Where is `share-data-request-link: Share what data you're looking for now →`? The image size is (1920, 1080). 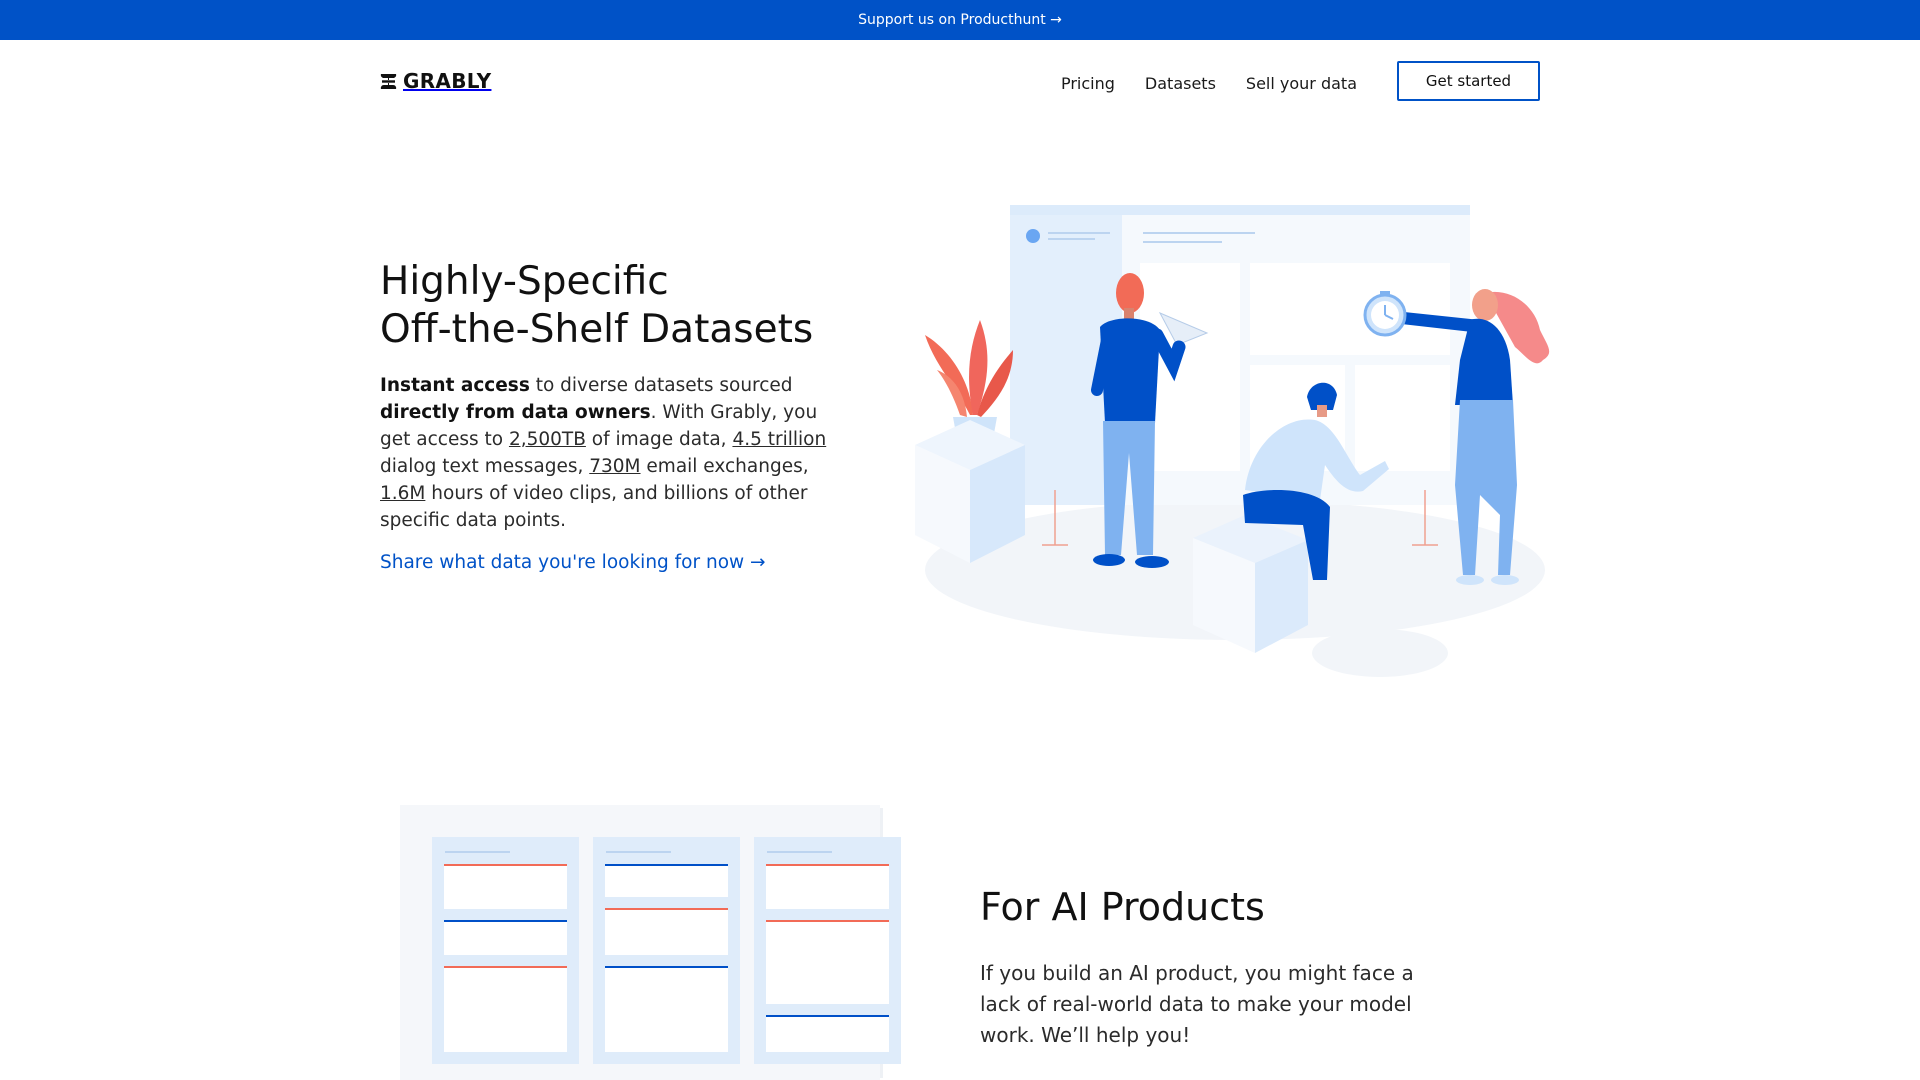 share-data-request-link: Share what data you're looking for now → is located at coordinates (573, 562).